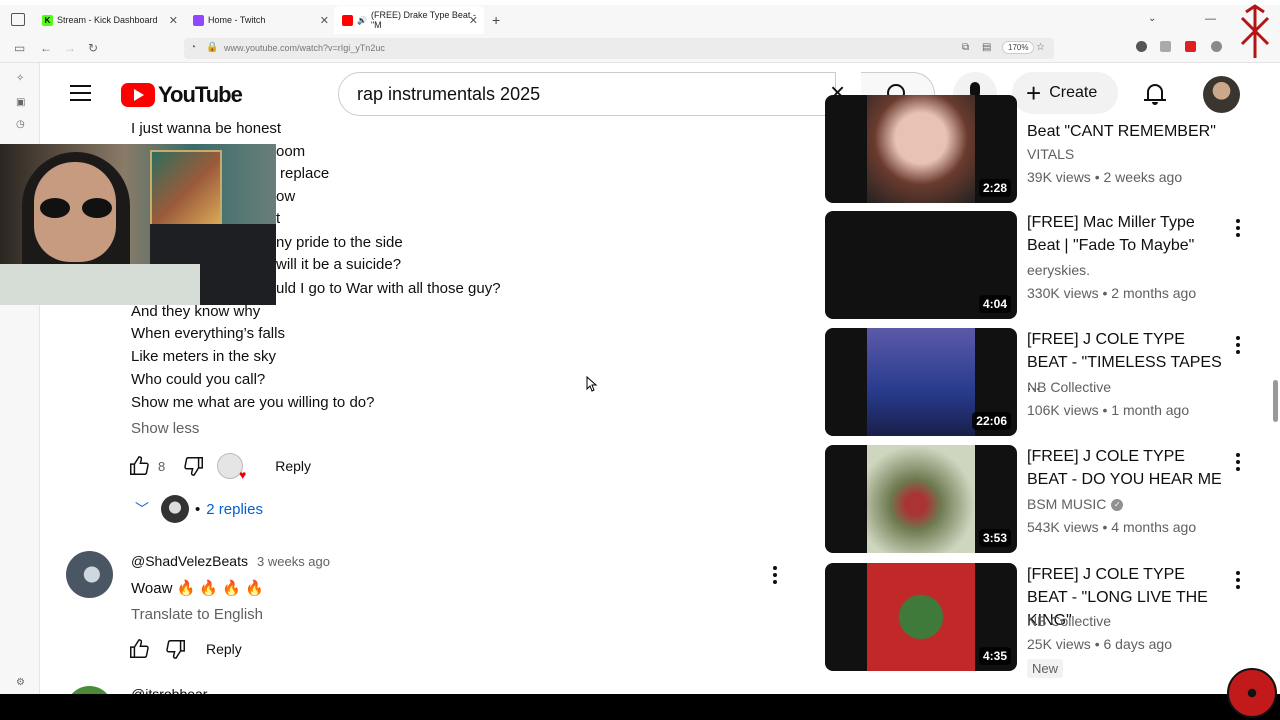 The height and width of the screenshot is (720, 1280). I want to click on scrollbar-thumb, so click(1275, 401).